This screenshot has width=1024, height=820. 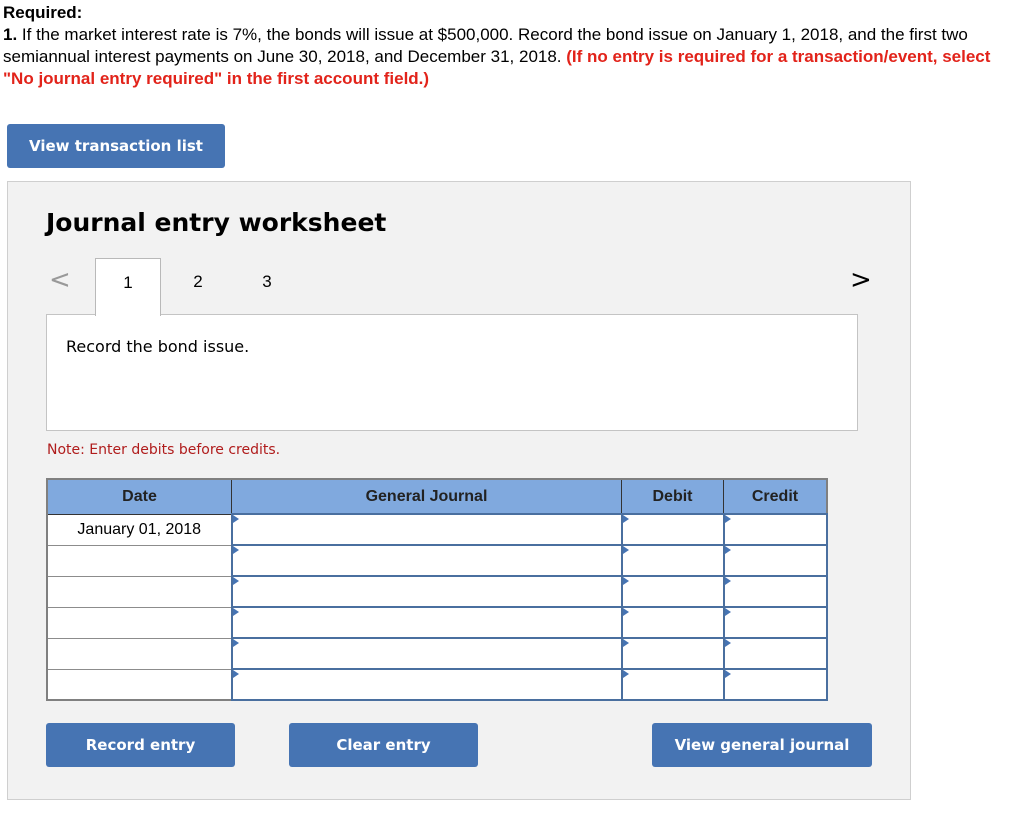 What do you see at coordinates (216, 222) in the screenshot?
I see `worksheet-title: Journal entry worksheet` at bounding box center [216, 222].